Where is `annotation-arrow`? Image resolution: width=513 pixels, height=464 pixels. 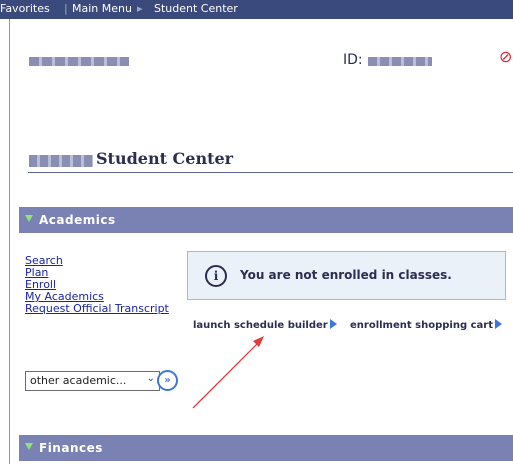
annotation-arrow is located at coordinates (228, 372).